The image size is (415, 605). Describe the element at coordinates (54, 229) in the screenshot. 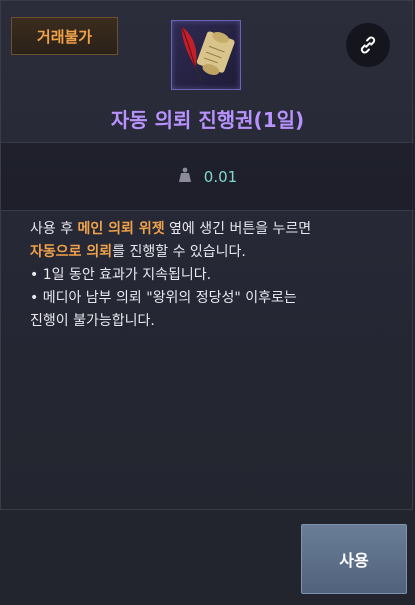

I see `desc-text: 사용 후` at that location.